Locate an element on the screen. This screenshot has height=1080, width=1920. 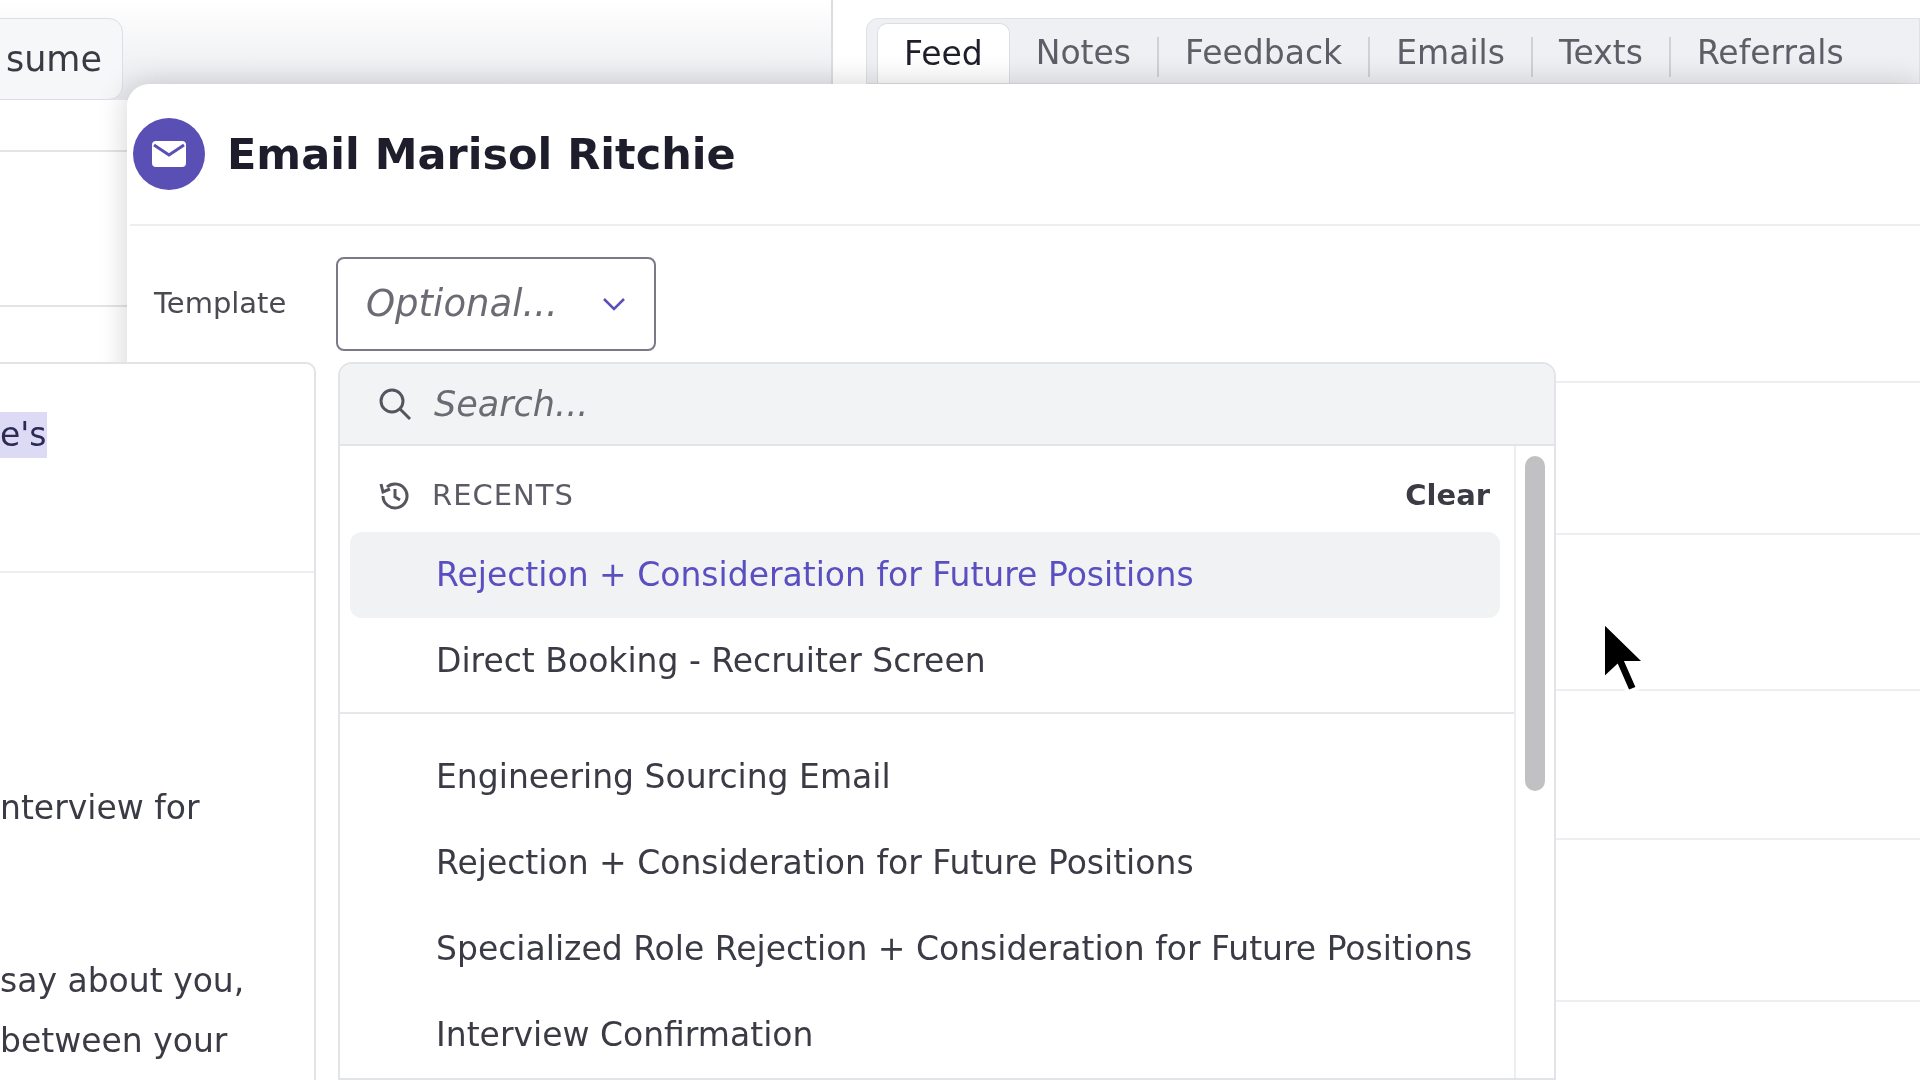
modal-title: Email Marisol Ritchie is located at coordinates (481, 154).